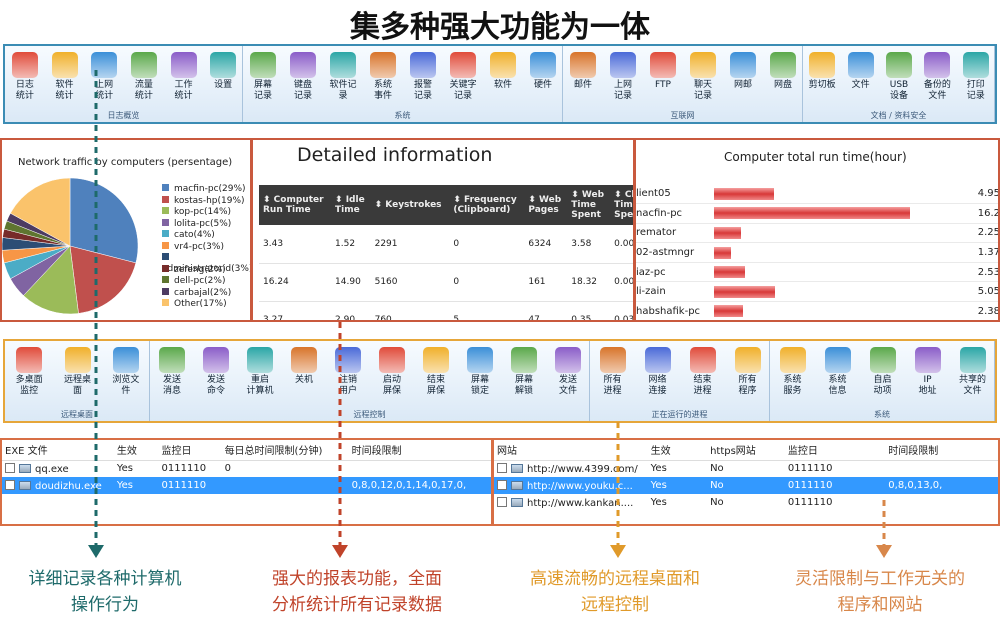 The height and width of the screenshot is (635, 1000). I want to click on caption-line: 灵活限制与工作无关的, so click(880, 579).